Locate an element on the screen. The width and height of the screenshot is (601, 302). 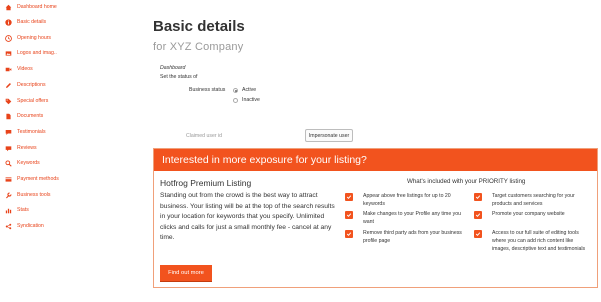
sidebar-item-basic-details: Basic details is located at coordinates (25, 22).